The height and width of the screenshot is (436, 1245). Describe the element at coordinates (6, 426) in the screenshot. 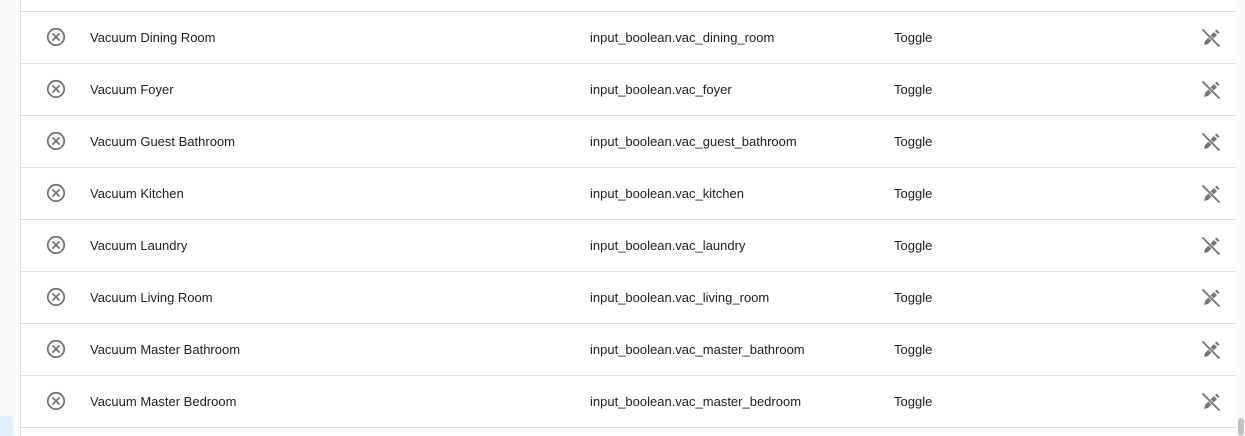

I see `side-panel-tab` at that location.